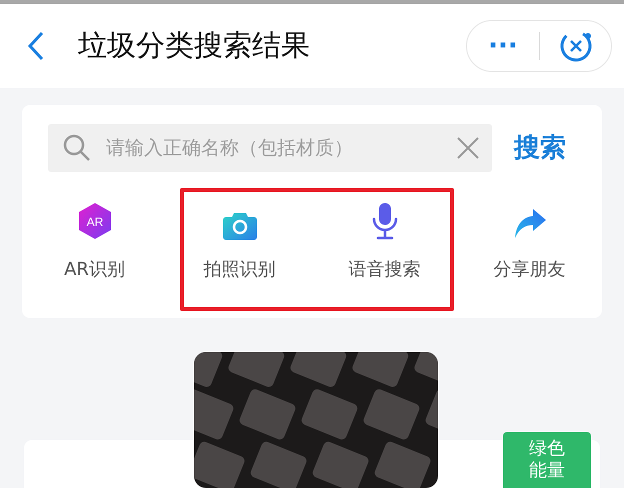 The width and height of the screenshot is (624, 488). I want to click on action-item: 语音搜索, so click(384, 241).